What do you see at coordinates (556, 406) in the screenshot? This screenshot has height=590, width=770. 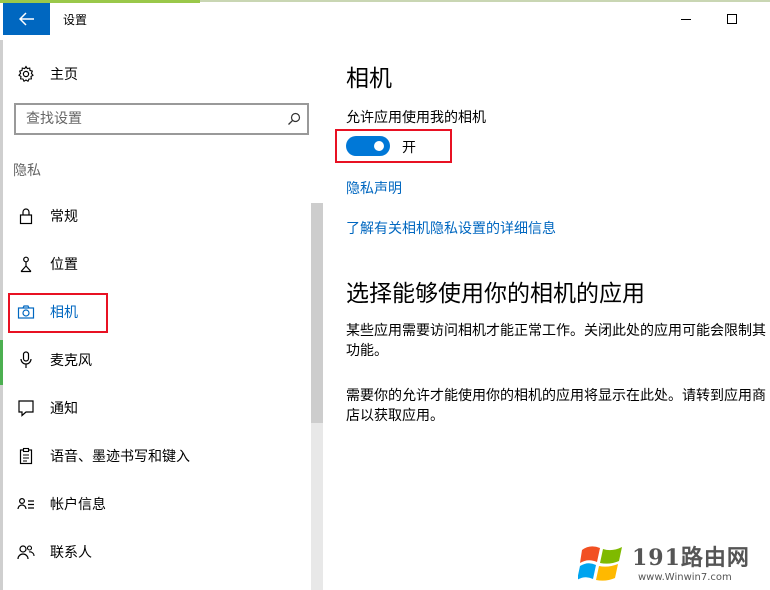 I see `apps-empty-note: 需要你的允许才能使用你的相机的应用将显示在此处。请转到应用商店以获取应用。` at bounding box center [556, 406].